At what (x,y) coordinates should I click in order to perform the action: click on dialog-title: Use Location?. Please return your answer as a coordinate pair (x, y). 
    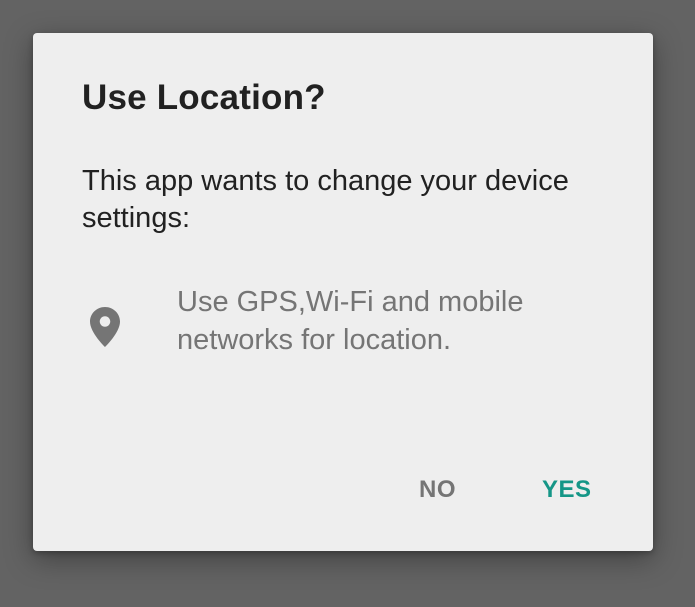
    Looking at the image, I should click on (204, 97).